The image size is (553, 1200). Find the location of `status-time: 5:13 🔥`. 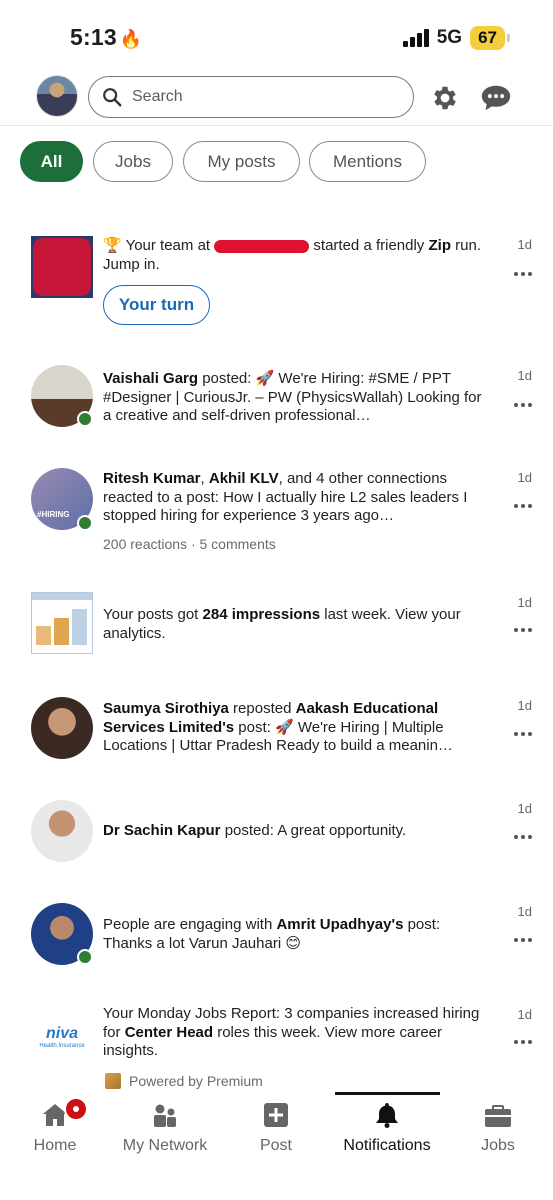

status-time: 5:13 🔥 is located at coordinates (106, 37).